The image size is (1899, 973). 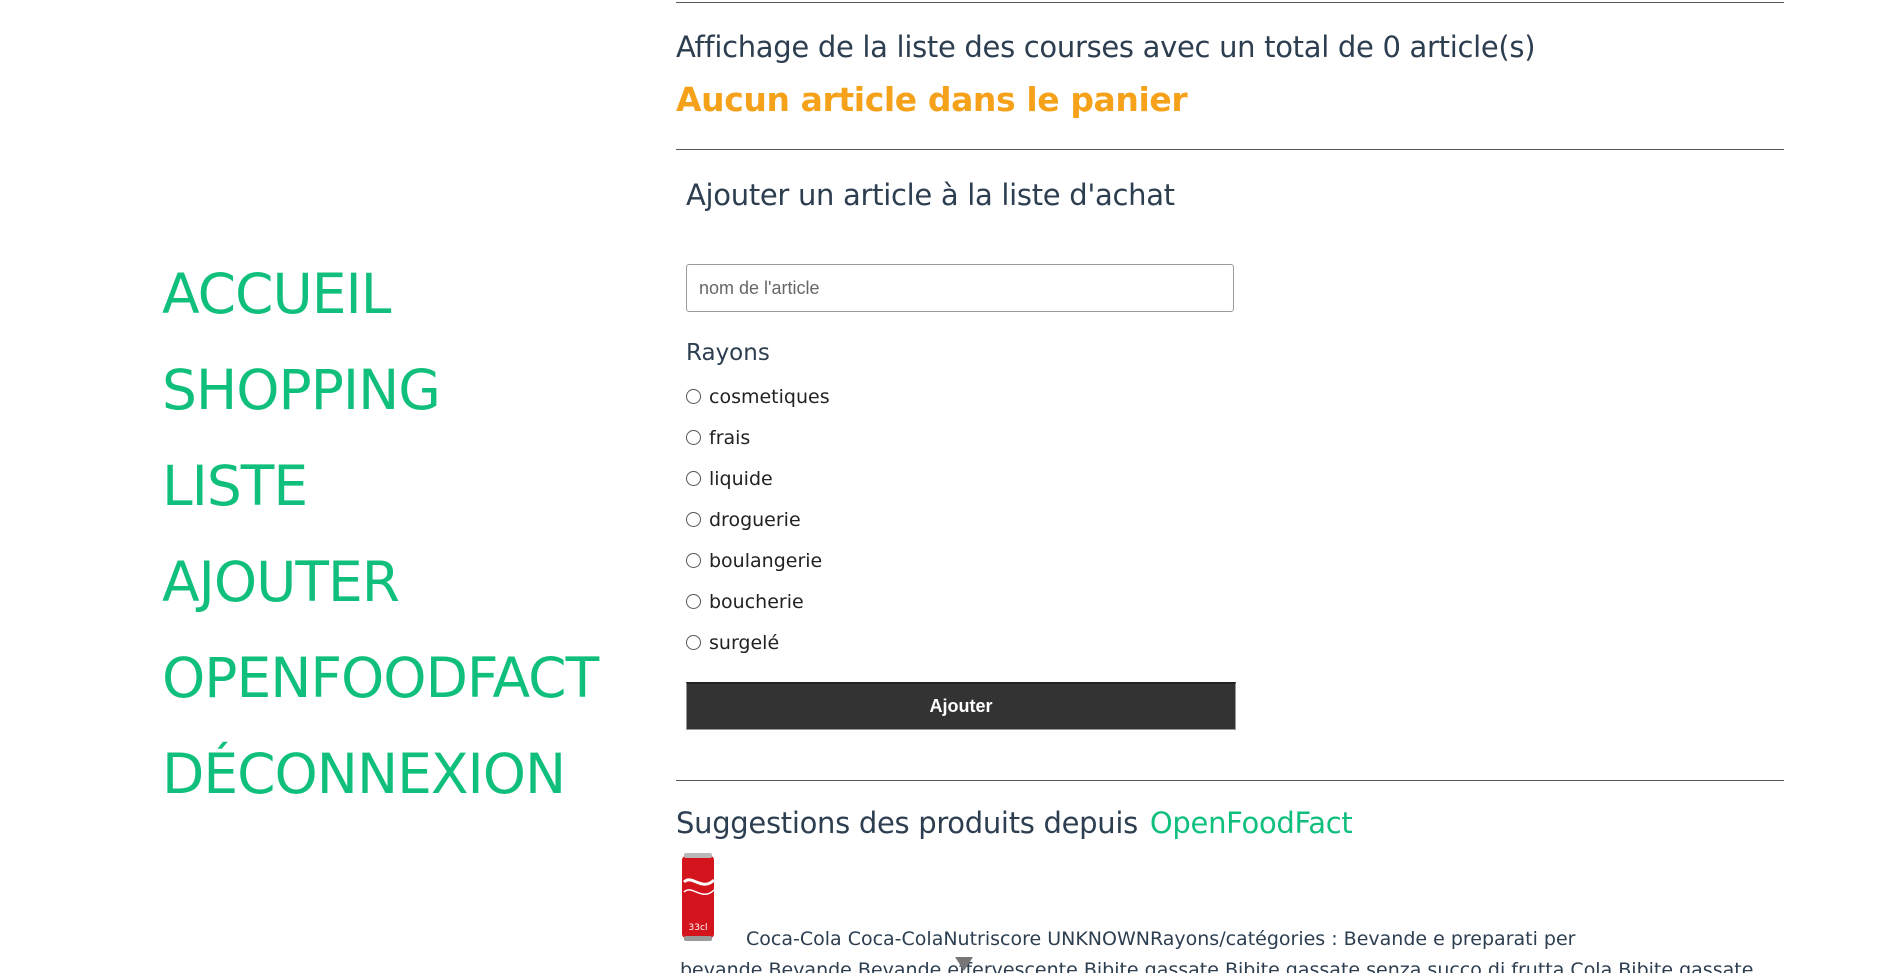 I want to click on rayon-label: liquide, so click(x=741, y=478).